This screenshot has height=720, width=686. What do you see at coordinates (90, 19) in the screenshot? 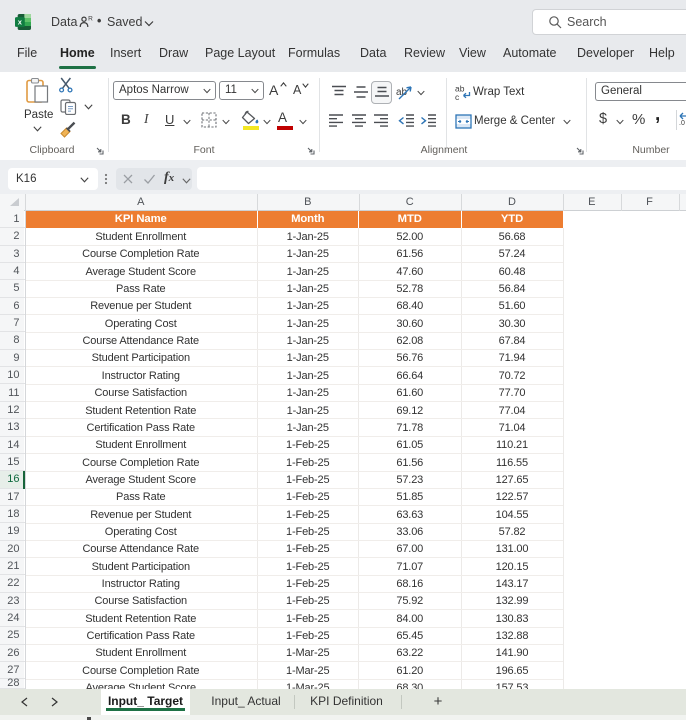
I see `svg-text: R` at bounding box center [90, 19].